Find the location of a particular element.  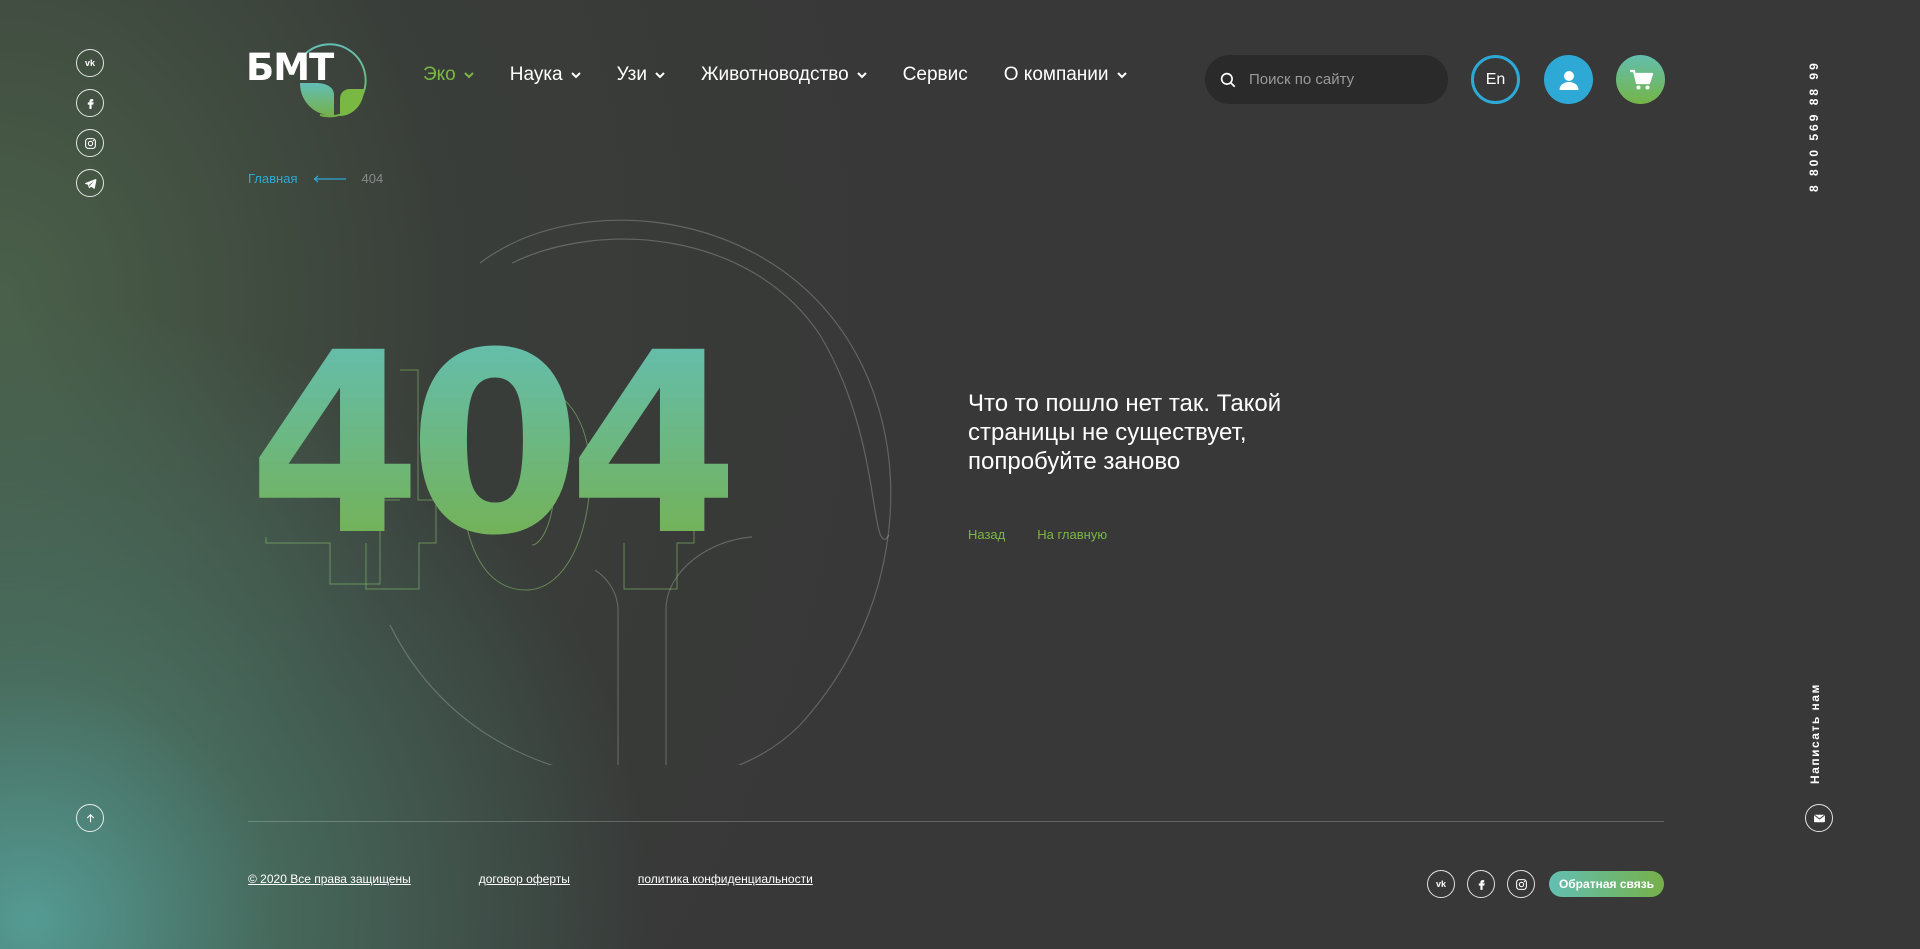

nav-item-livestock: Животноводство is located at coordinates (784, 75).